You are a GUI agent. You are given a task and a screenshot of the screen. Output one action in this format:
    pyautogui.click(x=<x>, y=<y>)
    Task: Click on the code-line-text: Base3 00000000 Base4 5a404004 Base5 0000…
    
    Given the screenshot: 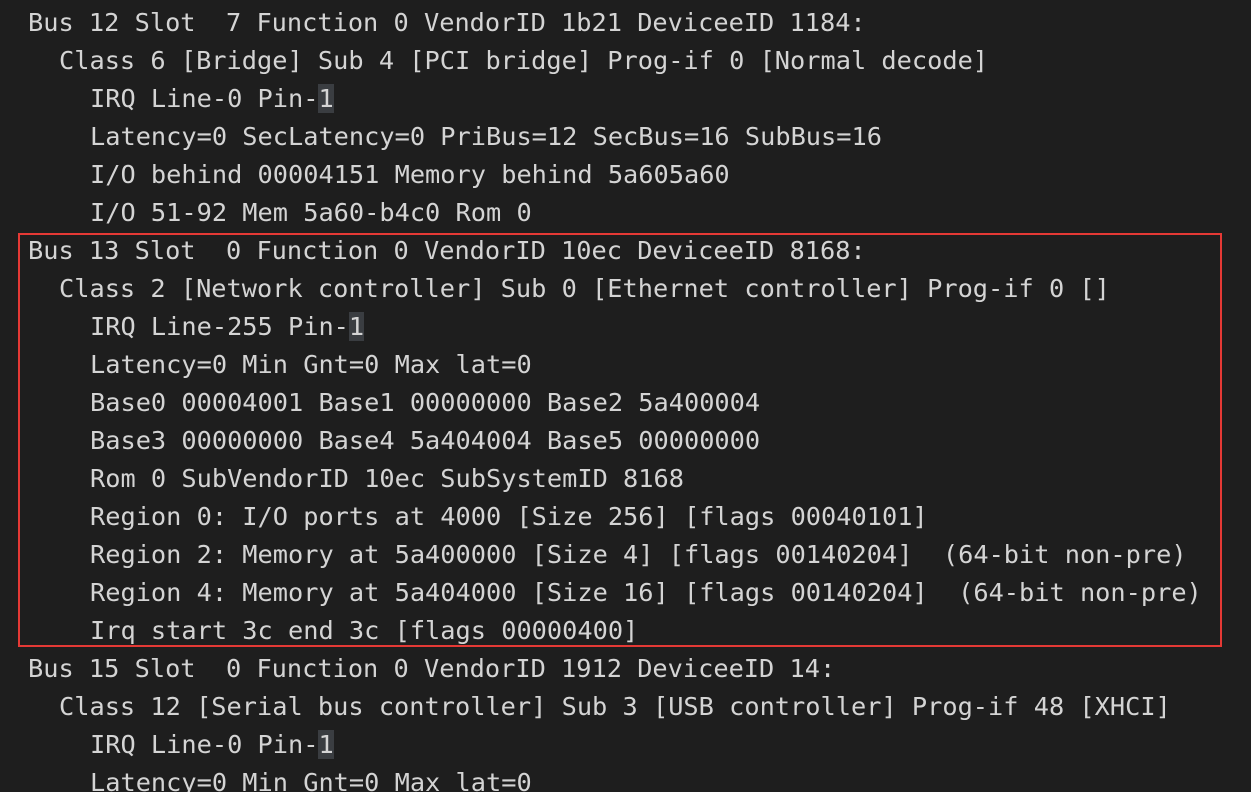 What is the action you would take?
    pyautogui.click(x=425, y=440)
    